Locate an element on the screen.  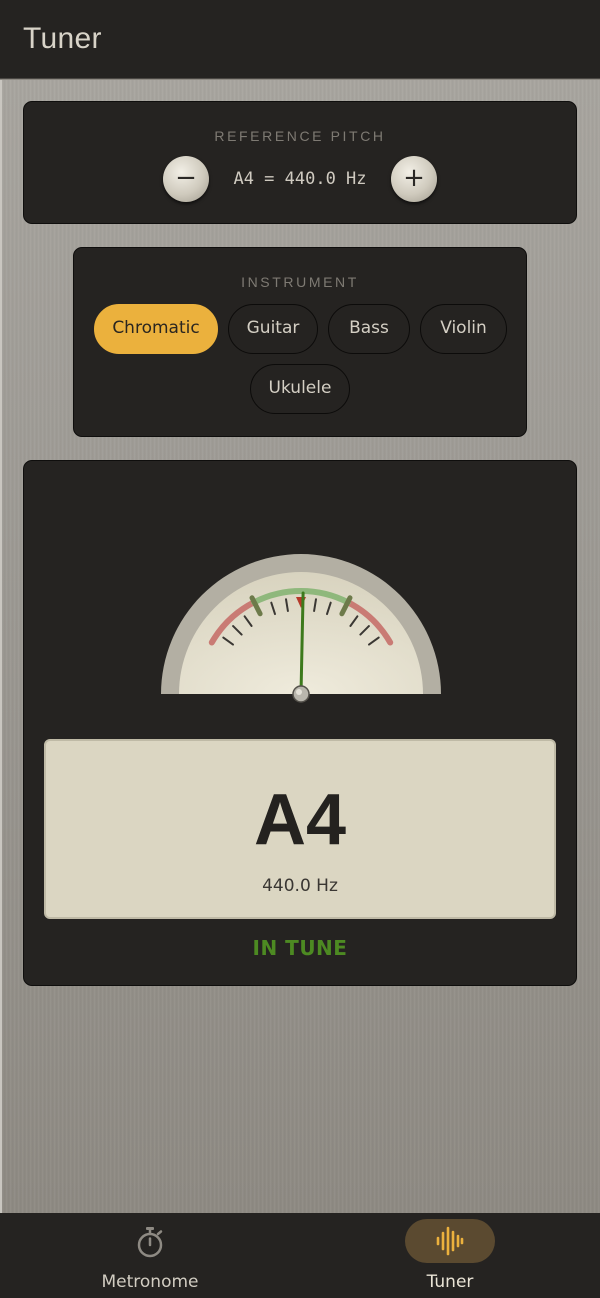
audio-wave-icon is located at coordinates (450, 1241).